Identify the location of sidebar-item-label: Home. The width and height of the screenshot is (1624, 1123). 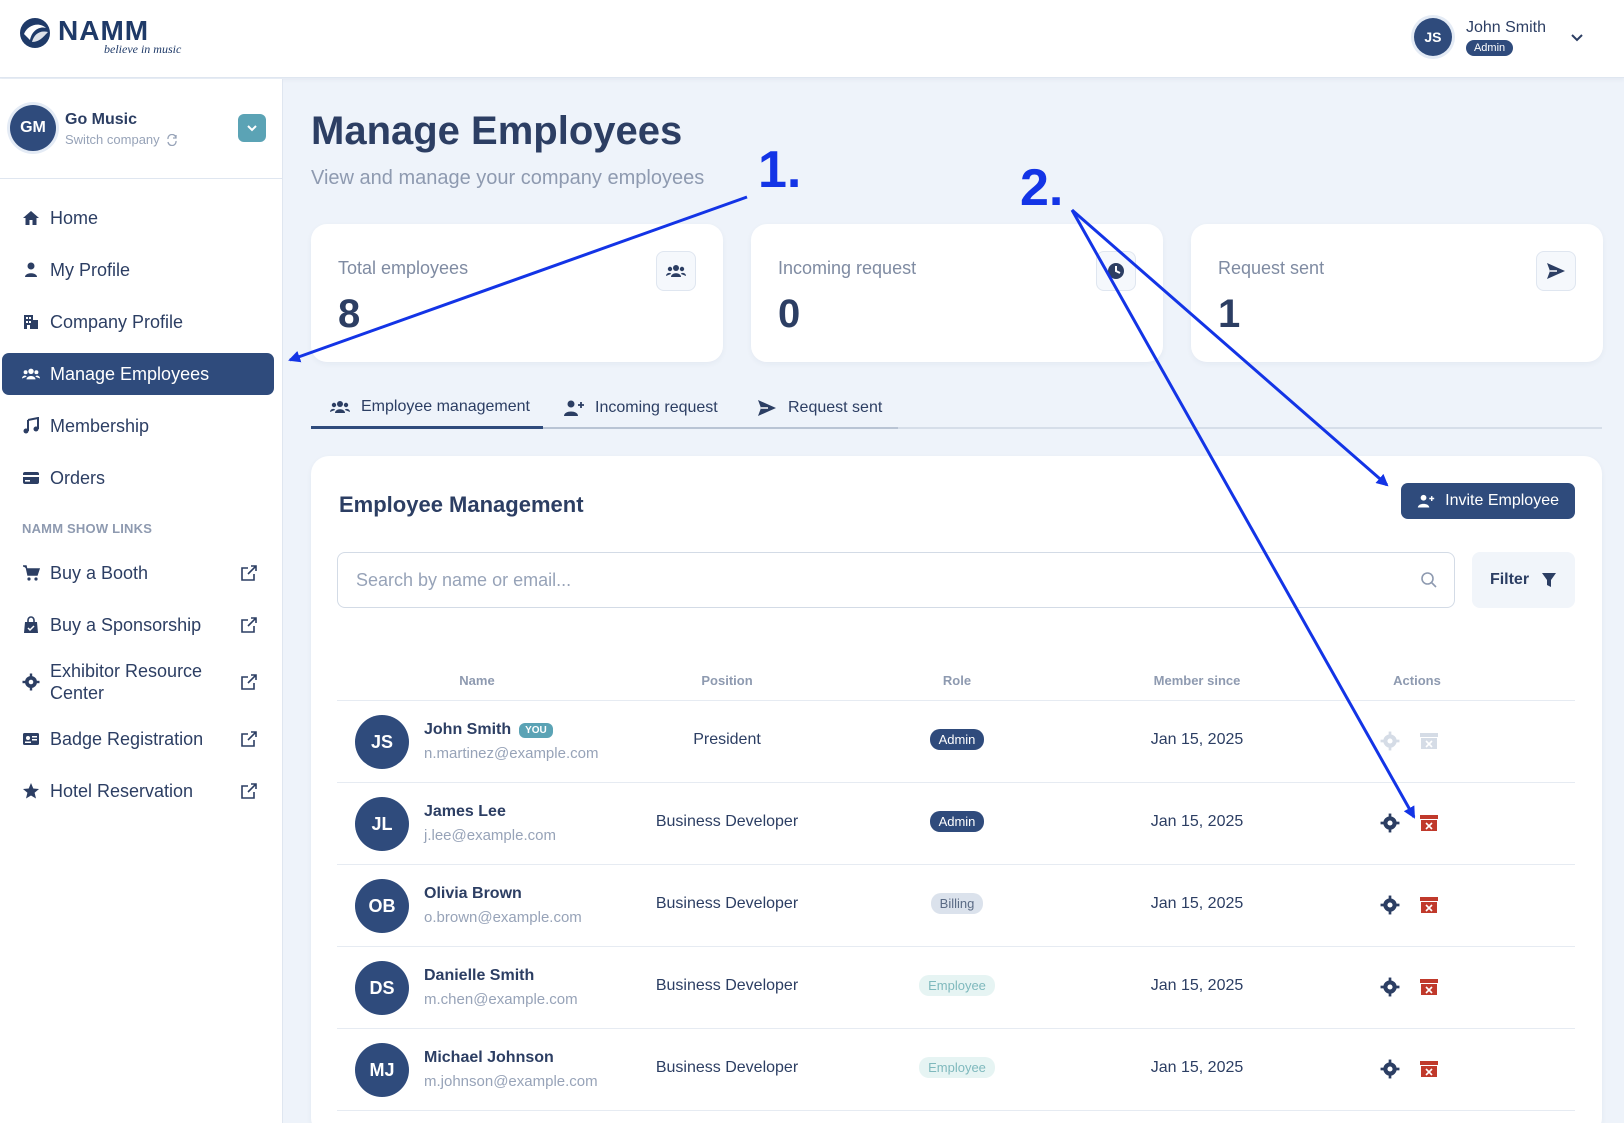
(74, 217).